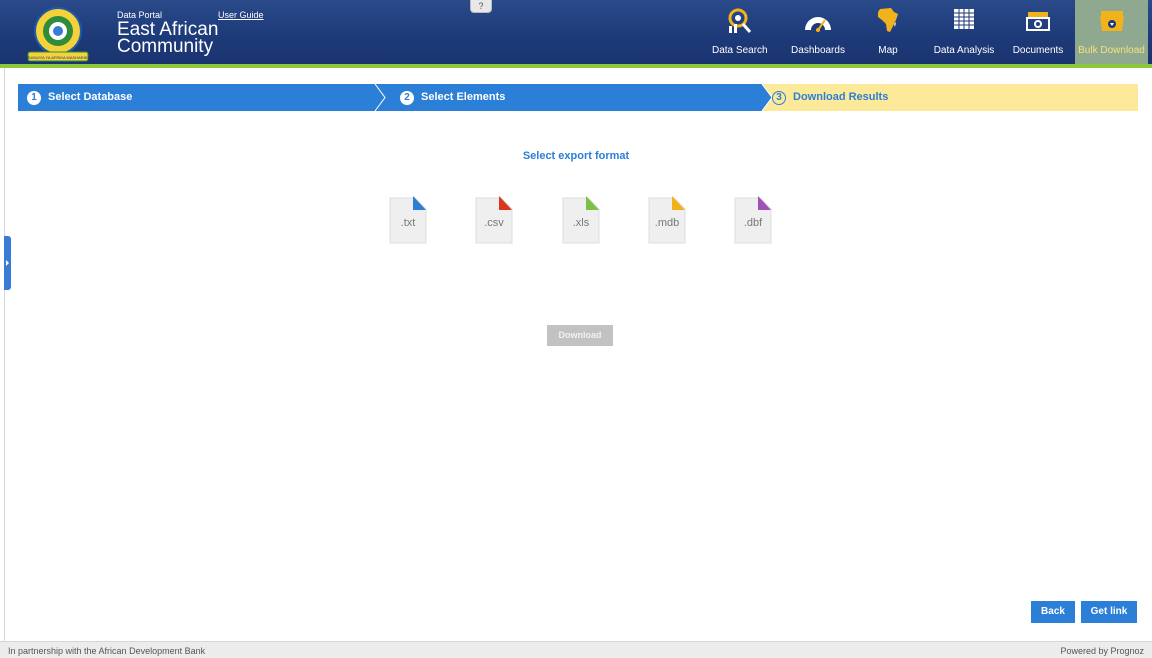 The image size is (1152, 658). What do you see at coordinates (1038, 32) in the screenshot?
I see `nav-documents: Documents` at bounding box center [1038, 32].